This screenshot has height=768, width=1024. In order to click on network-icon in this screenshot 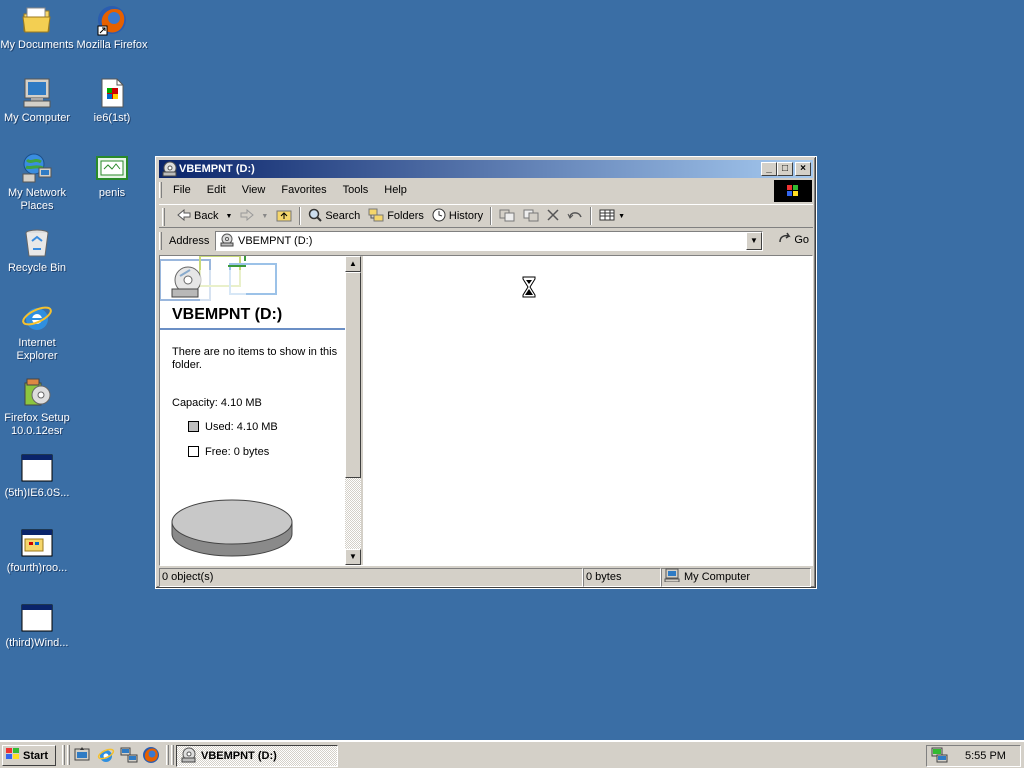, I will do `click(129, 755)`.